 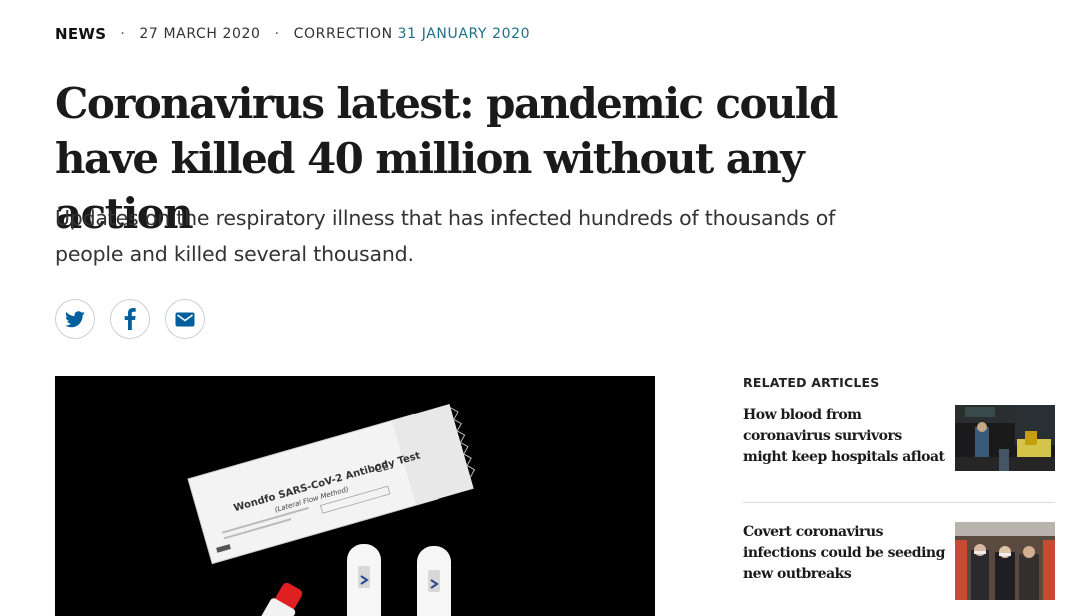 I want to click on published-date: 27 MARCH 2020, so click(x=200, y=34).